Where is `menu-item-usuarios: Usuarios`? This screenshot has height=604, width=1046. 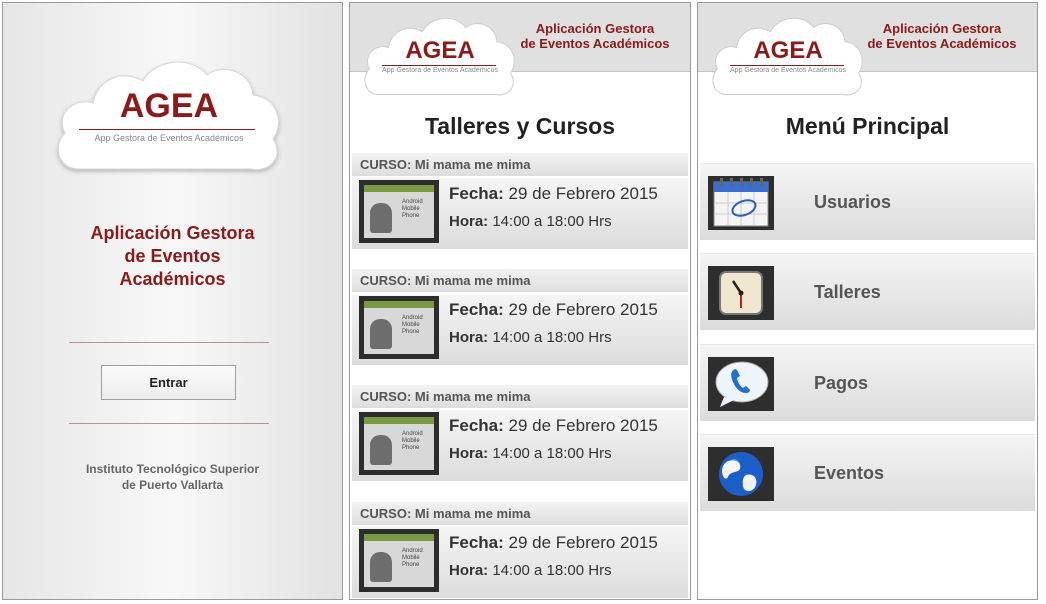
menu-item-usuarios: Usuarios is located at coordinates (867, 201).